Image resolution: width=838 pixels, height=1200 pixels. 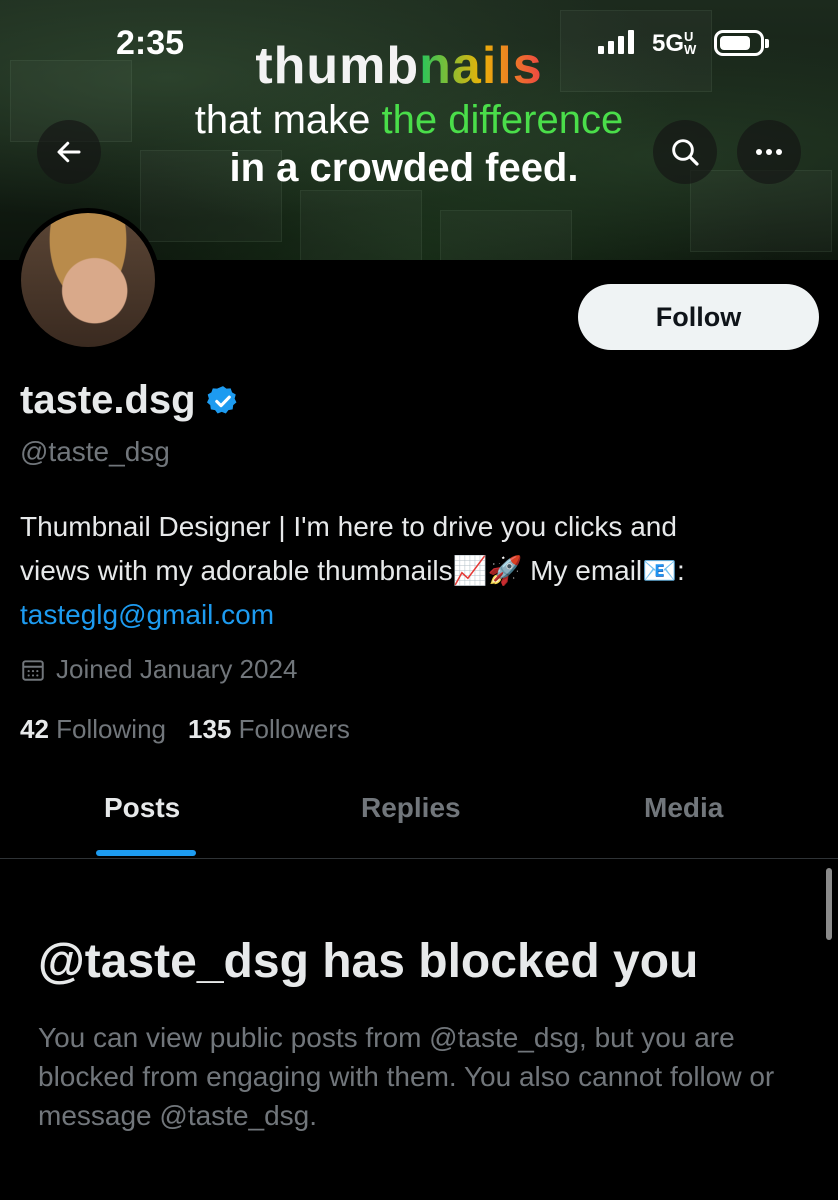 What do you see at coordinates (288, 120) in the screenshot?
I see `banner-subline-prefix: that make` at bounding box center [288, 120].